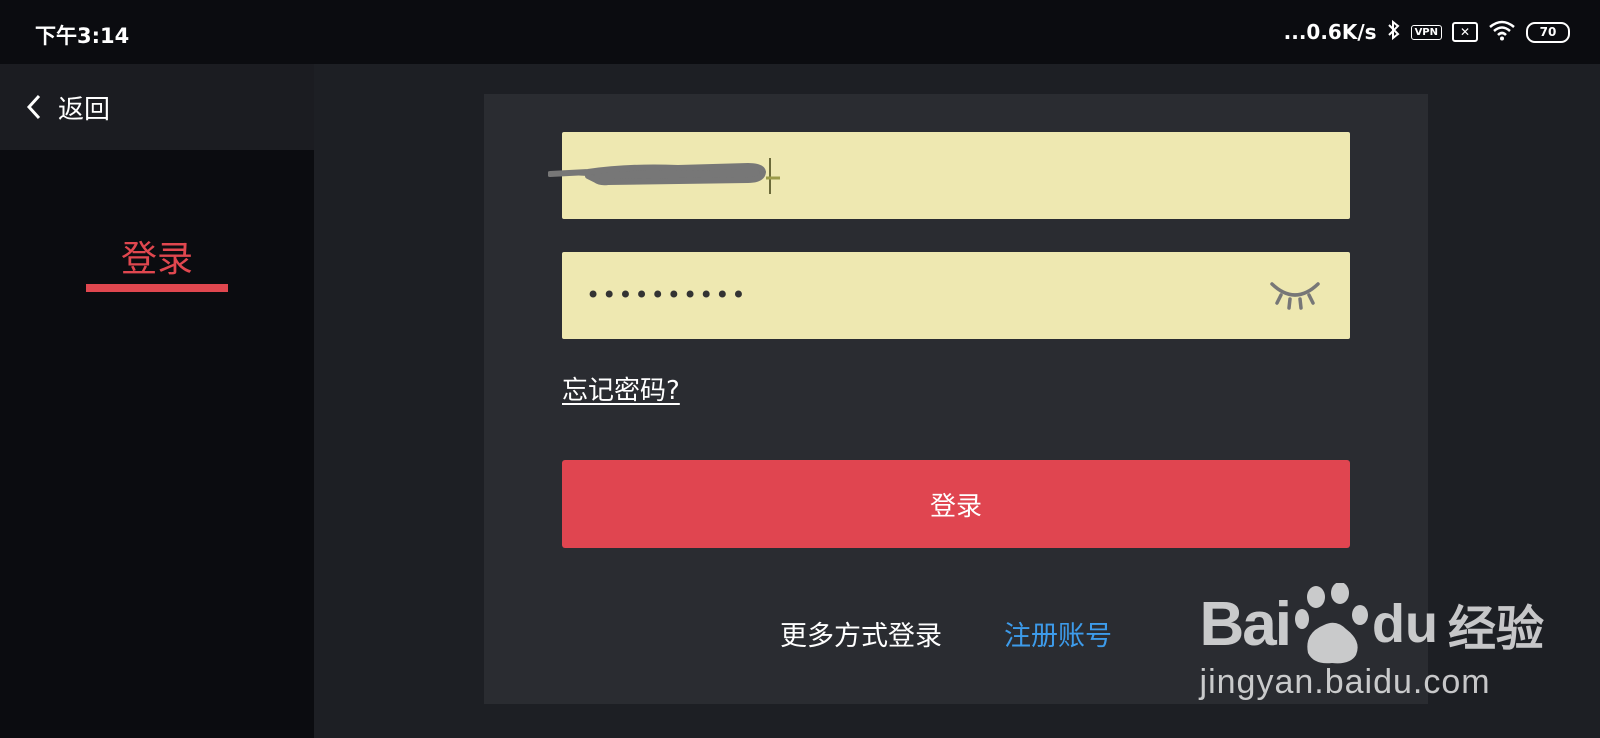 The height and width of the screenshot is (738, 1600). Describe the element at coordinates (1405, 624) in the screenshot. I see `watermark-du: du` at that location.